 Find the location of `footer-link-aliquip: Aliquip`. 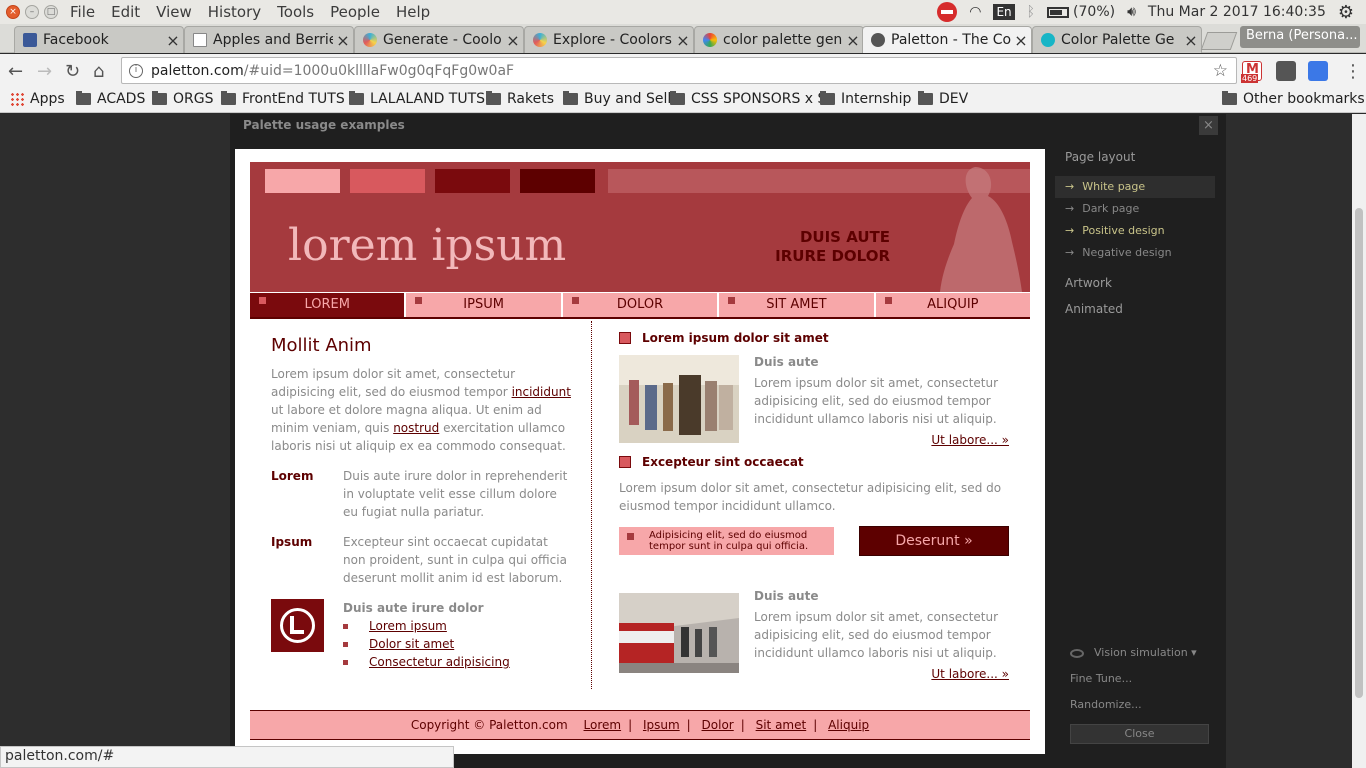

footer-link-aliquip: Aliquip is located at coordinates (848, 725).